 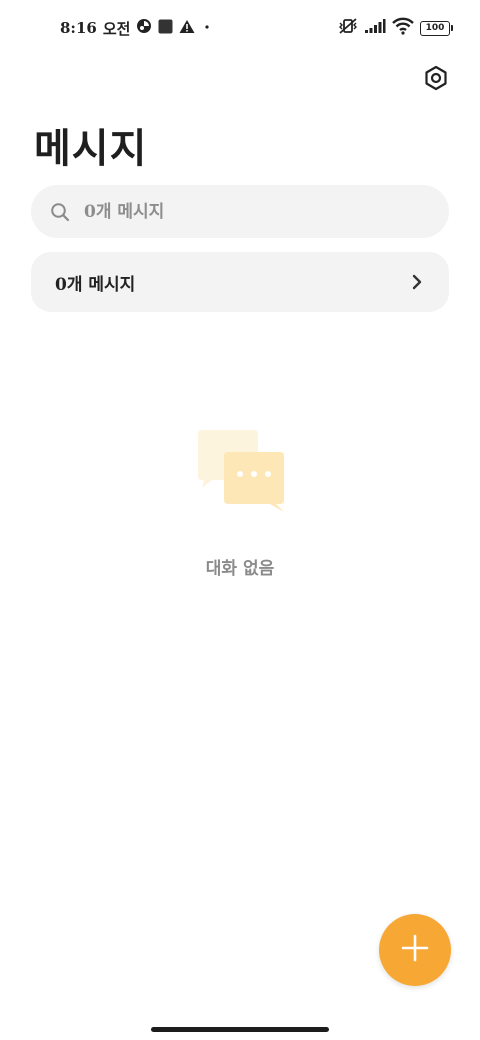 What do you see at coordinates (116, 28) in the screenshot?
I see `status-ampm: 오전` at bounding box center [116, 28].